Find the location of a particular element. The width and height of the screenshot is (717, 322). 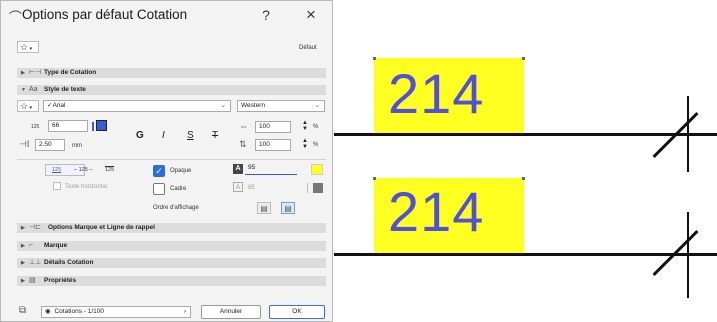

text-horizontal-label: Texte horizontal is located at coordinates (86, 187).